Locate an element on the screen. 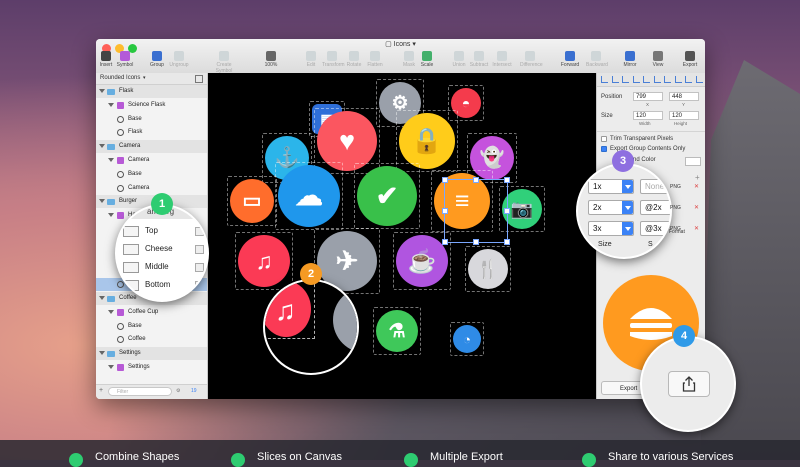  add-export-icon: + is located at coordinates (697, 177).